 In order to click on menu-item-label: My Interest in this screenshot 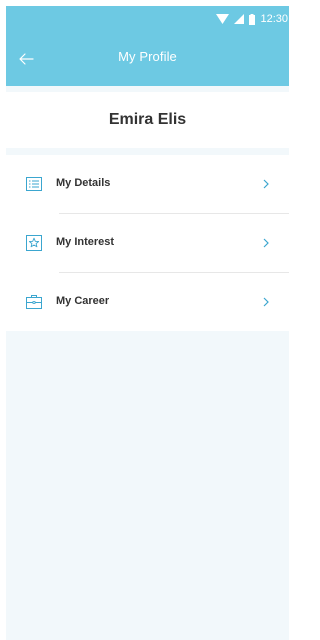, I will do `click(85, 242)`.